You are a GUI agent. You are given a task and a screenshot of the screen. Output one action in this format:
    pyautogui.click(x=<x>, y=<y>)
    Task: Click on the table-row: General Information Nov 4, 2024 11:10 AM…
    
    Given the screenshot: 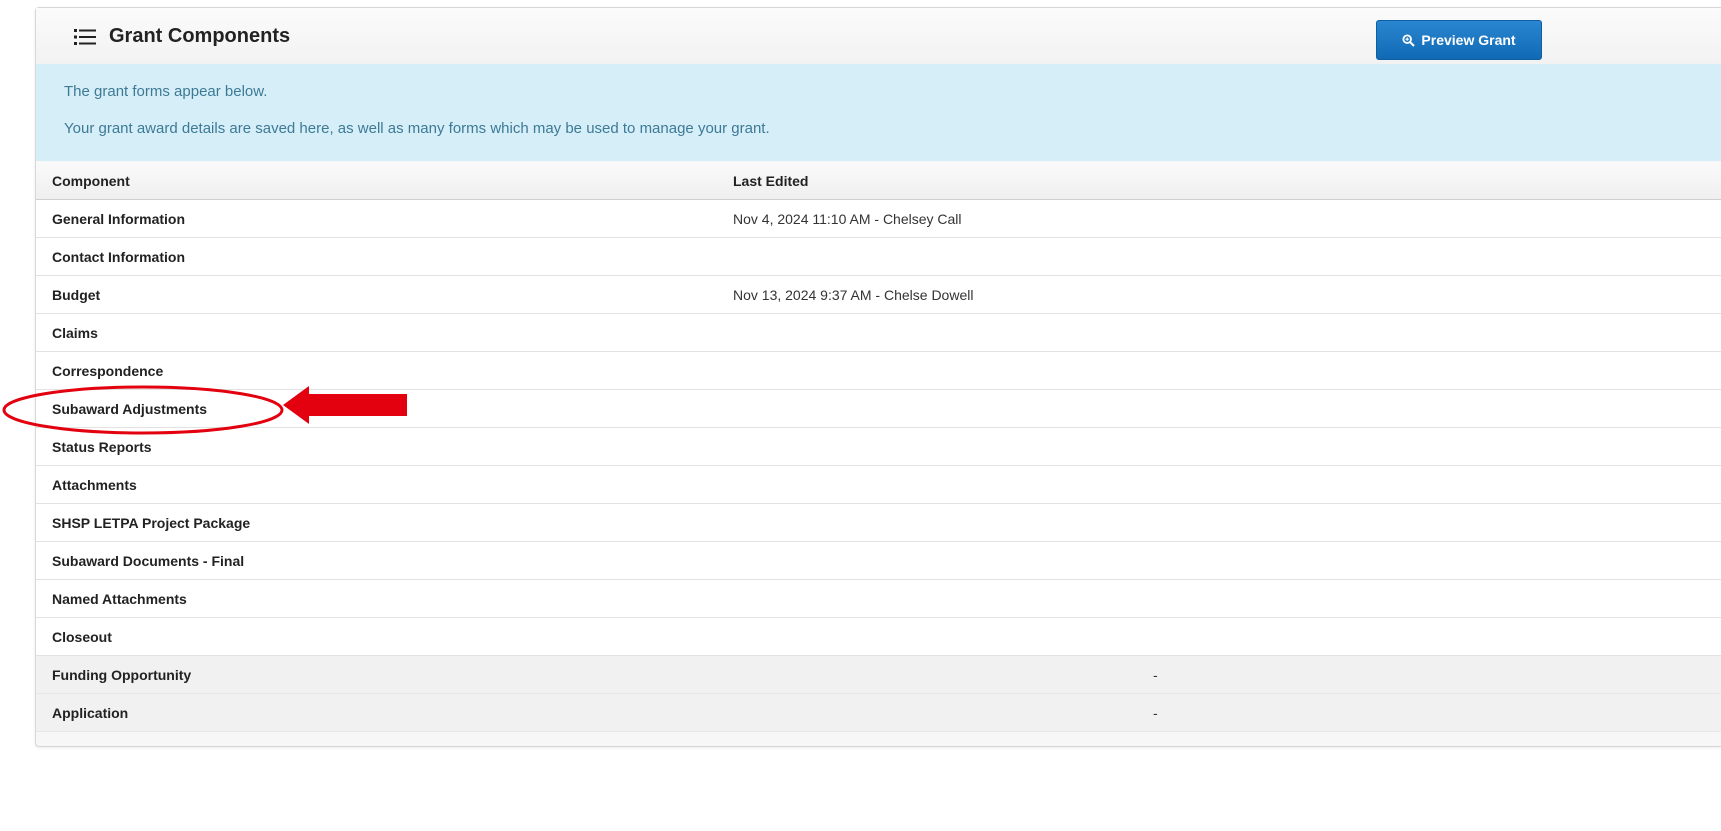 What is the action you would take?
    pyautogui.click(x=878, y=218)
    